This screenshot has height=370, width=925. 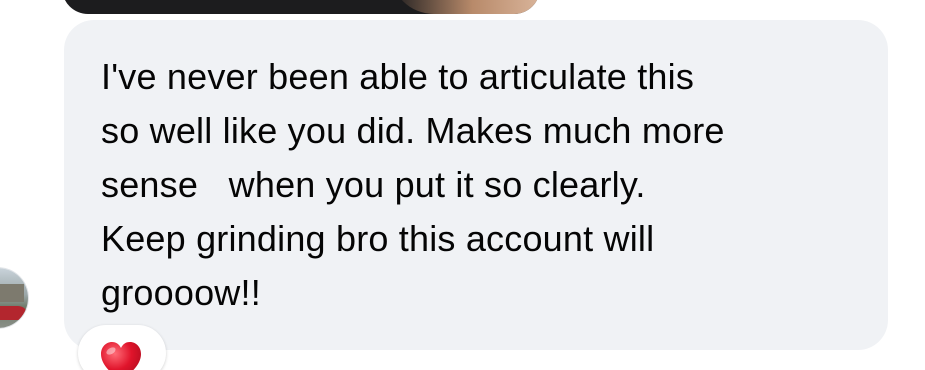 What do you see at coordinates (14, 313) in the screenshot?
I see `avatar-photo-car` at bounding box center [14, 313].